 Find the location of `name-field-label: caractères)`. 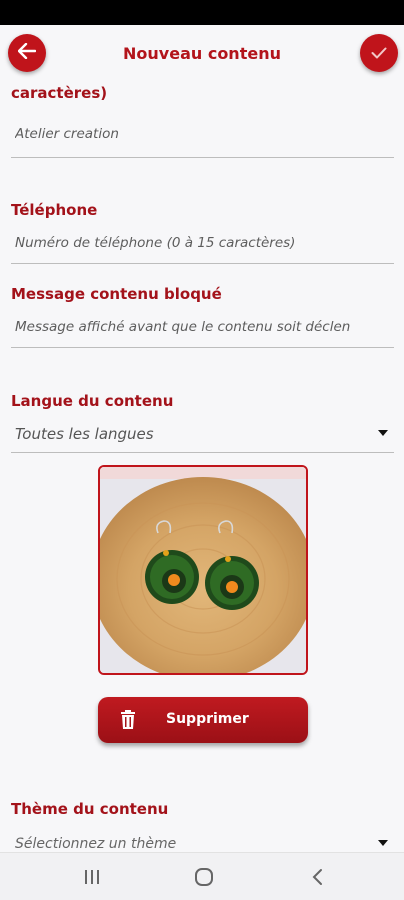

name-field-label: caractères) is located at coordinates (59, 93).